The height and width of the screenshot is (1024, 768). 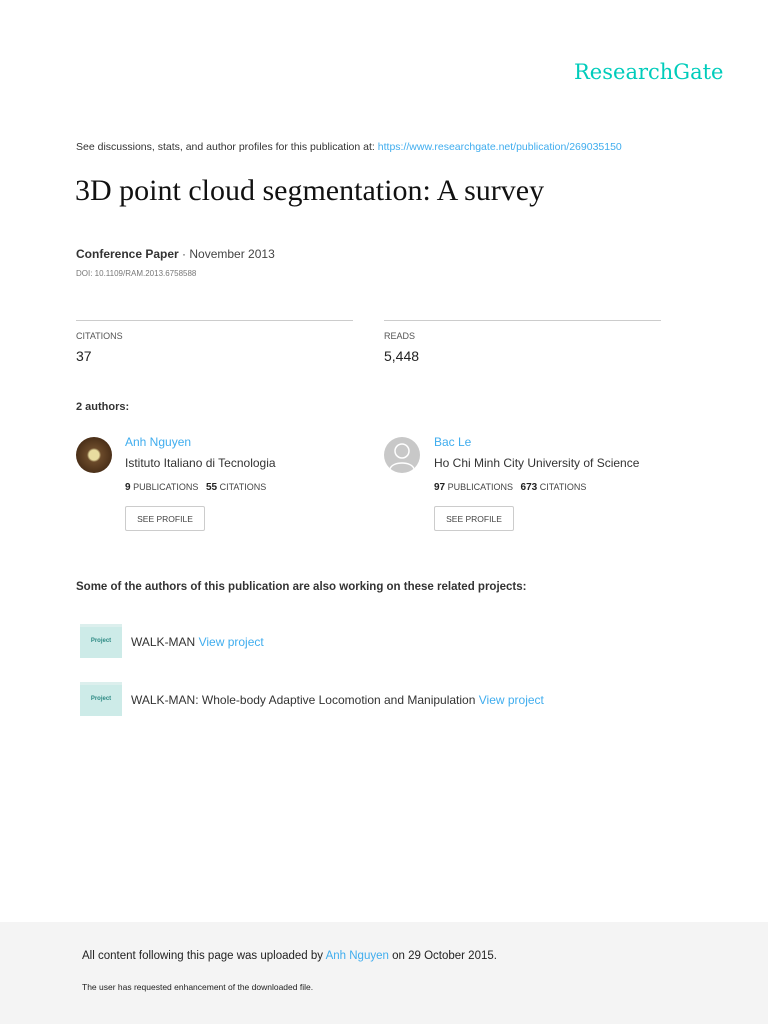 I want to click on author-stats: 97 PUBLICATIONS 673 CITATIONS, so click(x=510, y=487).